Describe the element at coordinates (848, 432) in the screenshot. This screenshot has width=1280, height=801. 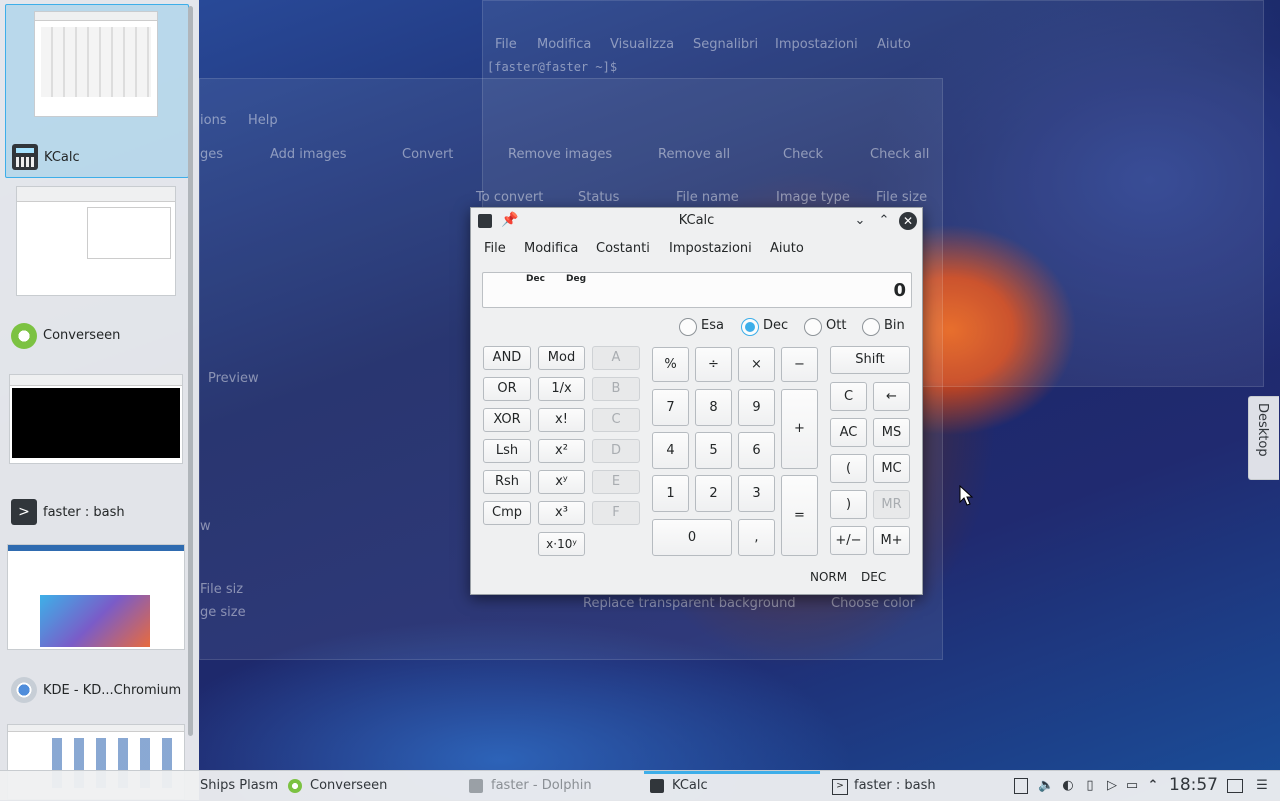
I see `all-clear-button: AC` at that location.